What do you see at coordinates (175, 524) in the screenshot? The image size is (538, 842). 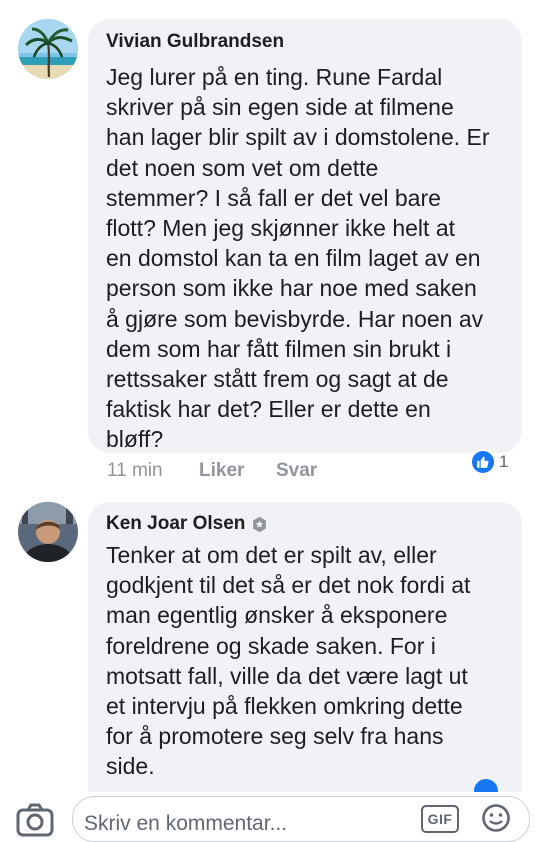 I see `comment-author-name: Ken Joar Olsen` at bounding box center [175, 524].